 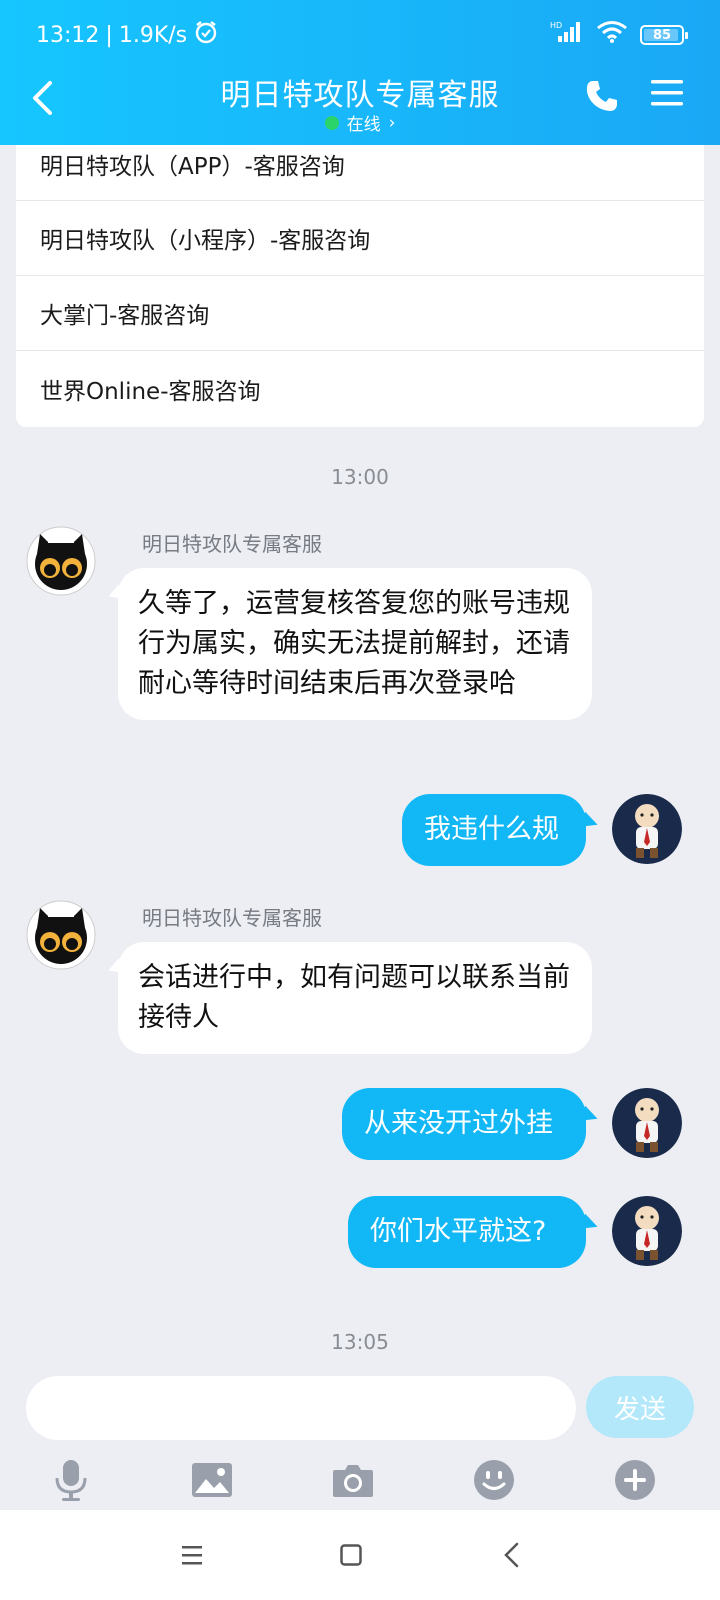 I want to click on mic-icon, so click(x=71, y=1480).